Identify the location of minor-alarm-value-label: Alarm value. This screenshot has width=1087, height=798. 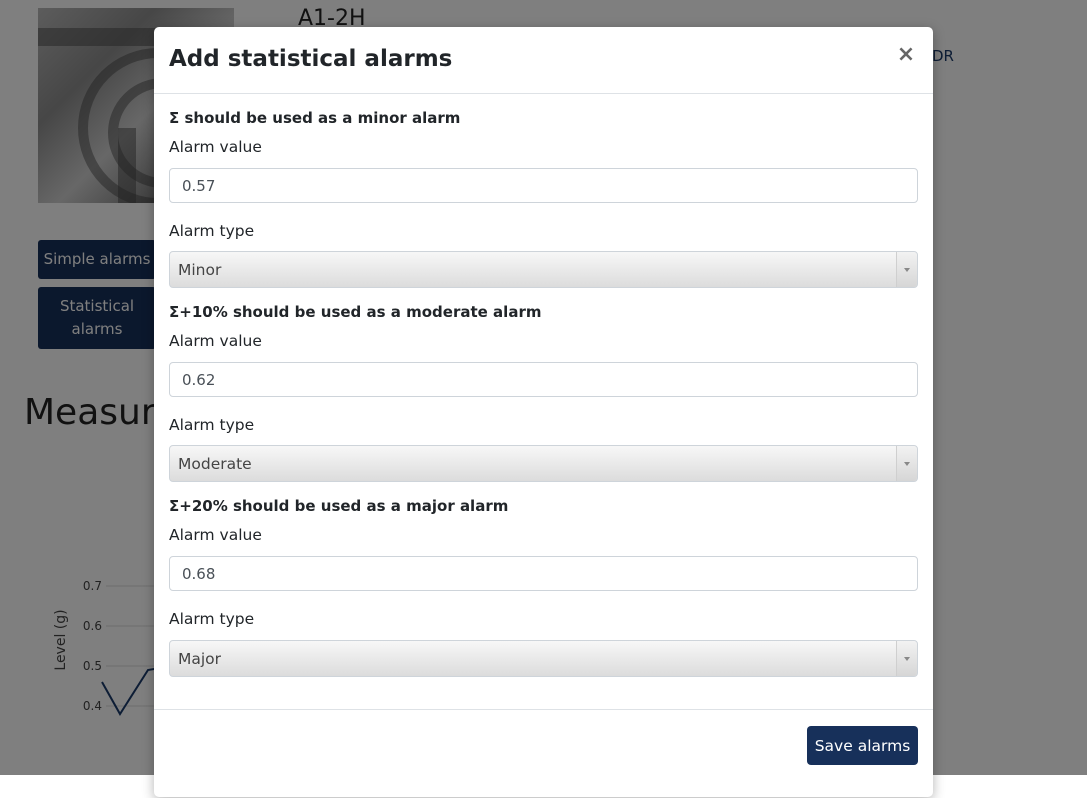
(215, 147).